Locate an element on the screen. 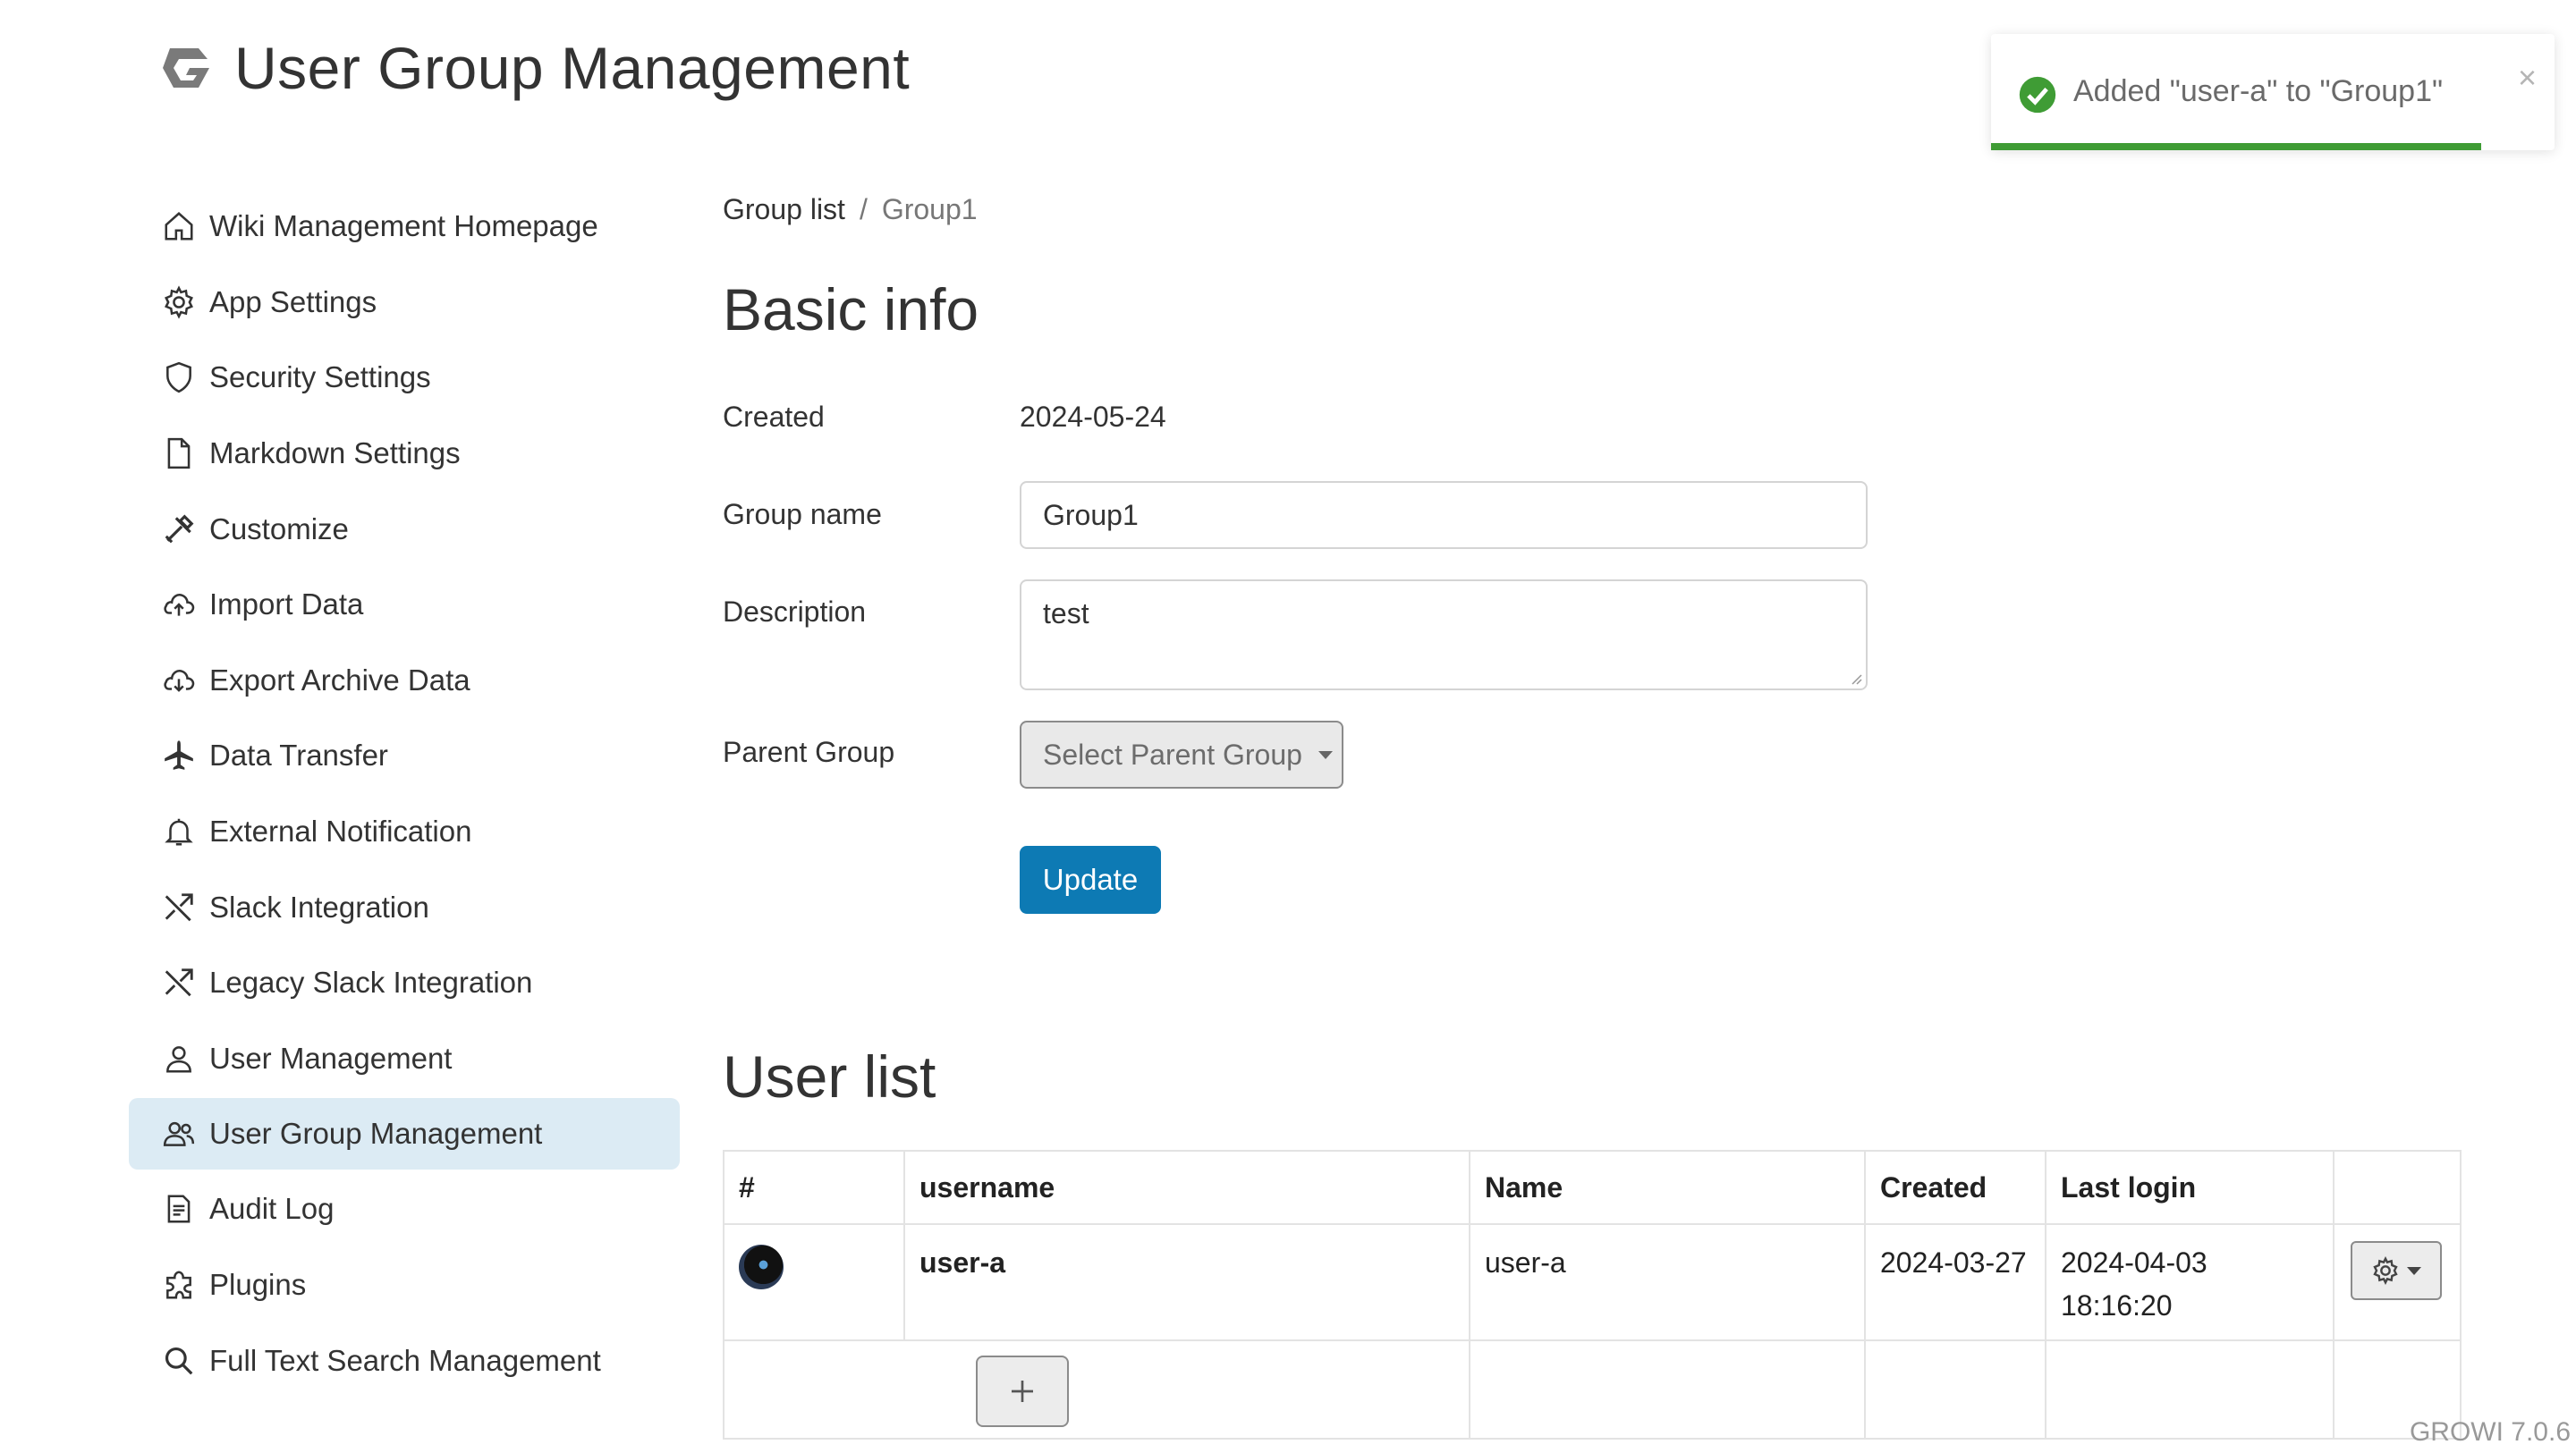 The width and height of the screenshot is (2576, 1453). sidebar-item-full-text-search-management: Full Text Search Management is located at coordinates (404, 1360).